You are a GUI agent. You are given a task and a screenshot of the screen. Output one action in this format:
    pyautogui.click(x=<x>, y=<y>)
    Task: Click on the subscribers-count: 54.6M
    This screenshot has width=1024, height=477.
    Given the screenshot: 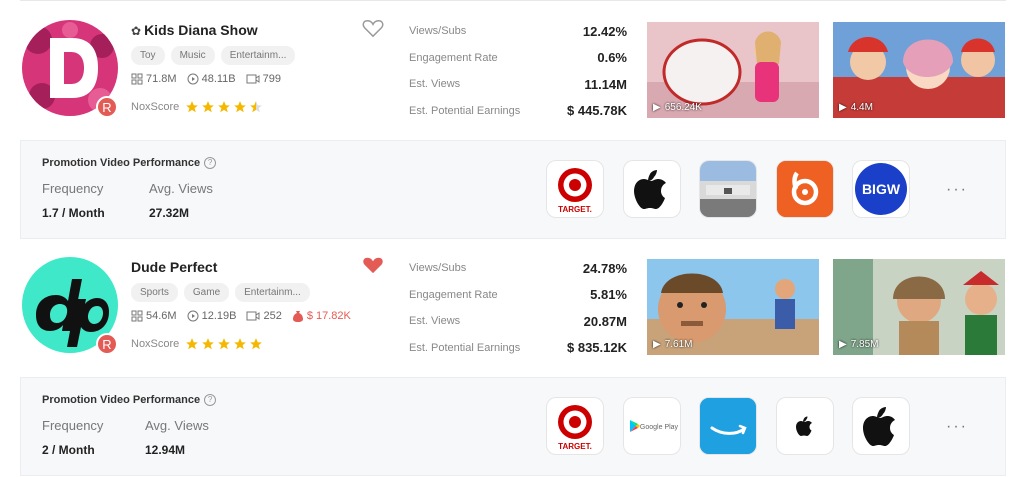 What is the action you would take?
    pyautogui.click(x=161, y=316)
    